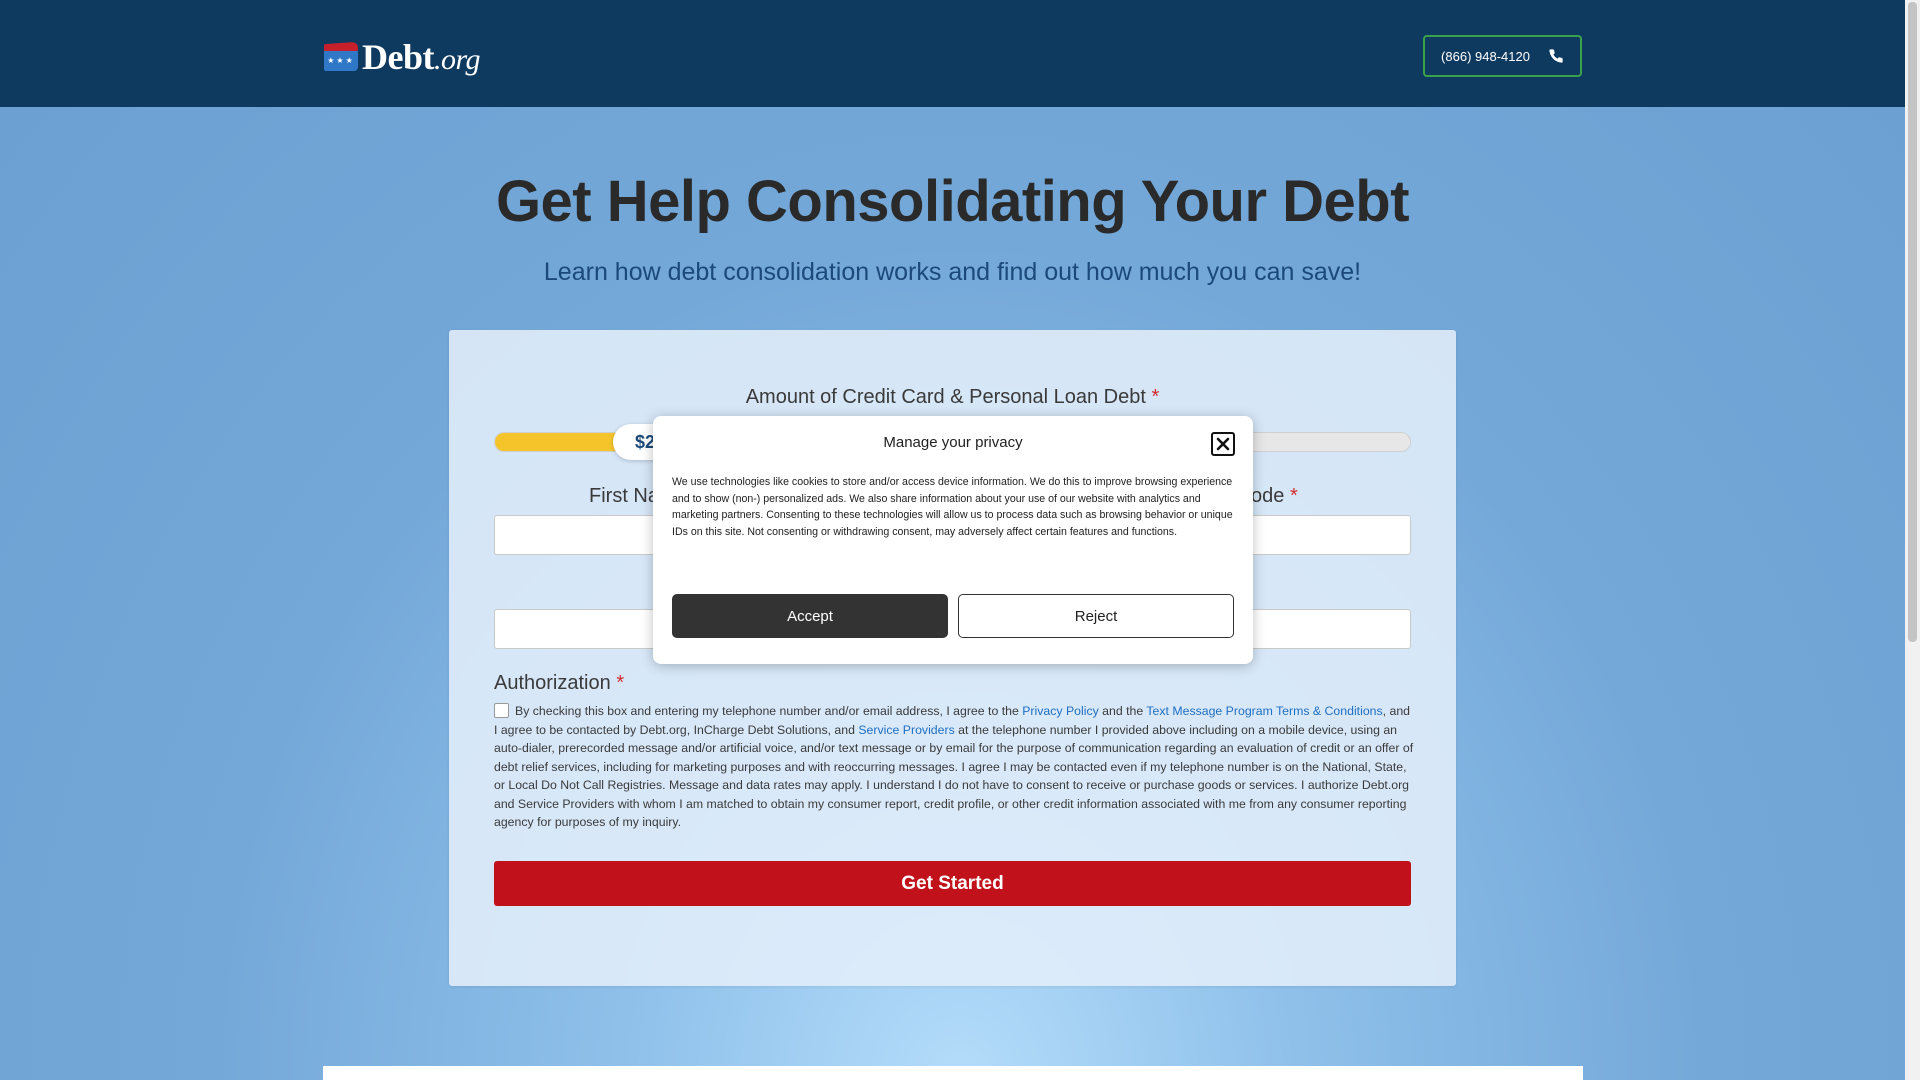 This screenshot has height=1080, width=1920. Describe the element at coordinates (1264, 711) in the screenshot. I see `terms-link: Text Message Program Terms & Conditions` at that location.